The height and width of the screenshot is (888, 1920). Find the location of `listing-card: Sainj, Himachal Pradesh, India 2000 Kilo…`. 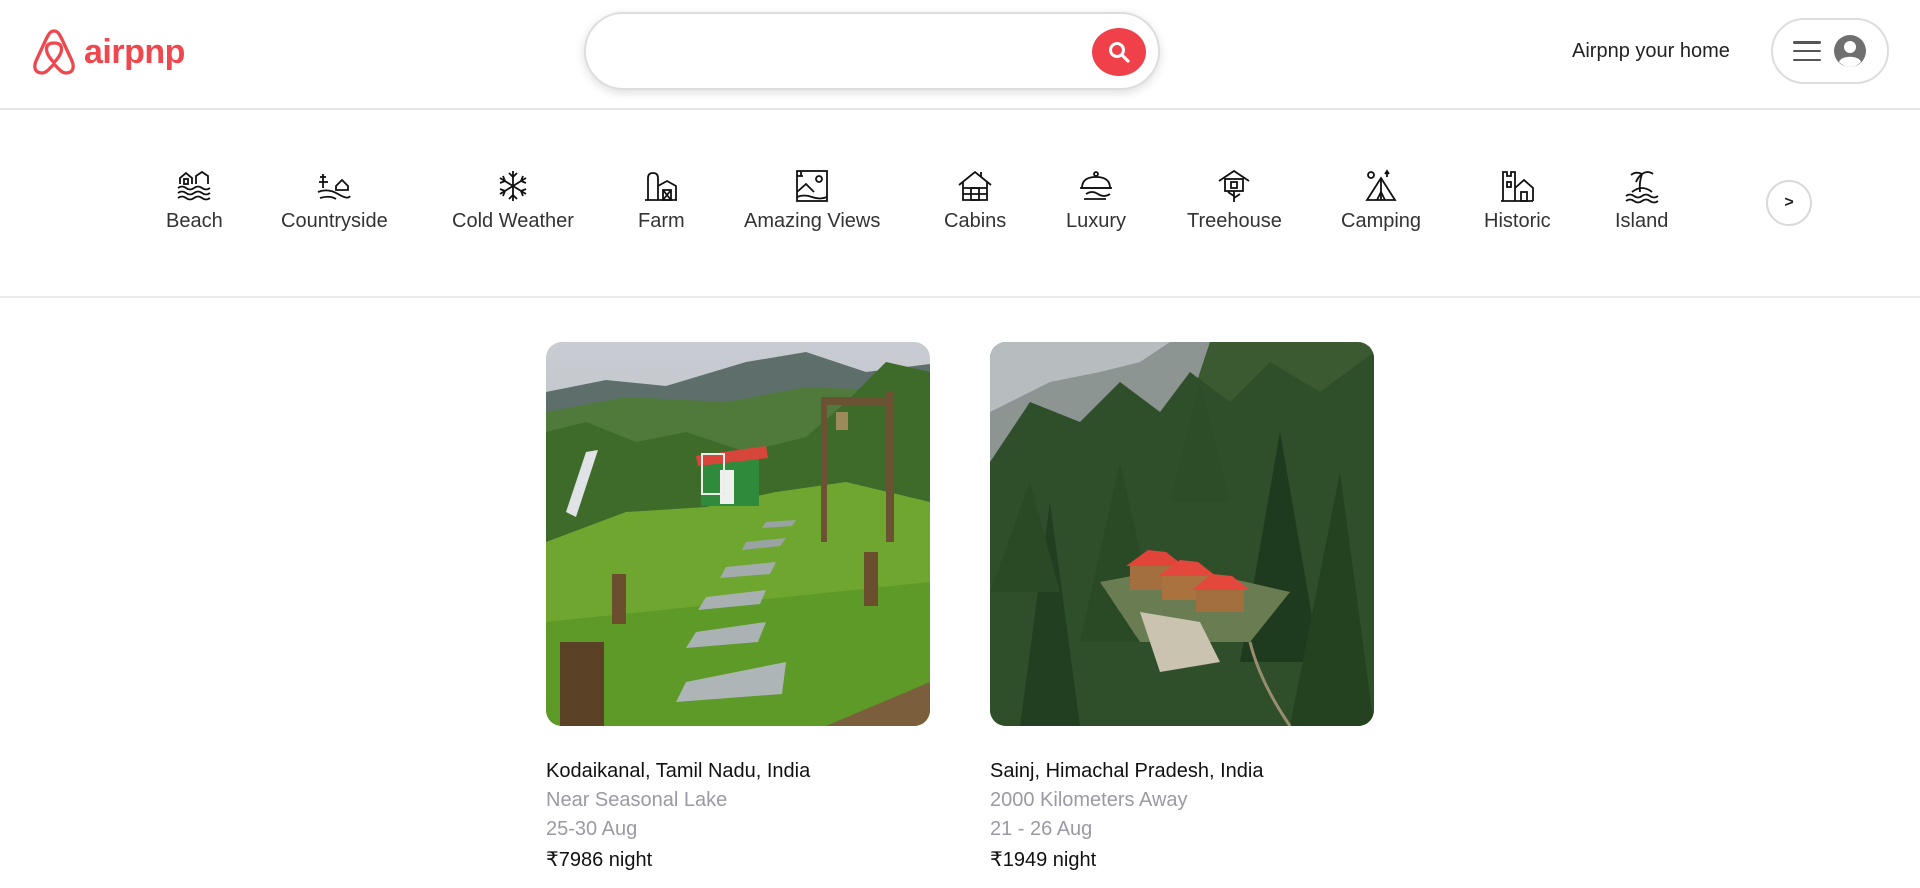

listing-card: Sainj, Himachal Pradesh, India 2000 Kilo… is located at coordinates (1182, 607).